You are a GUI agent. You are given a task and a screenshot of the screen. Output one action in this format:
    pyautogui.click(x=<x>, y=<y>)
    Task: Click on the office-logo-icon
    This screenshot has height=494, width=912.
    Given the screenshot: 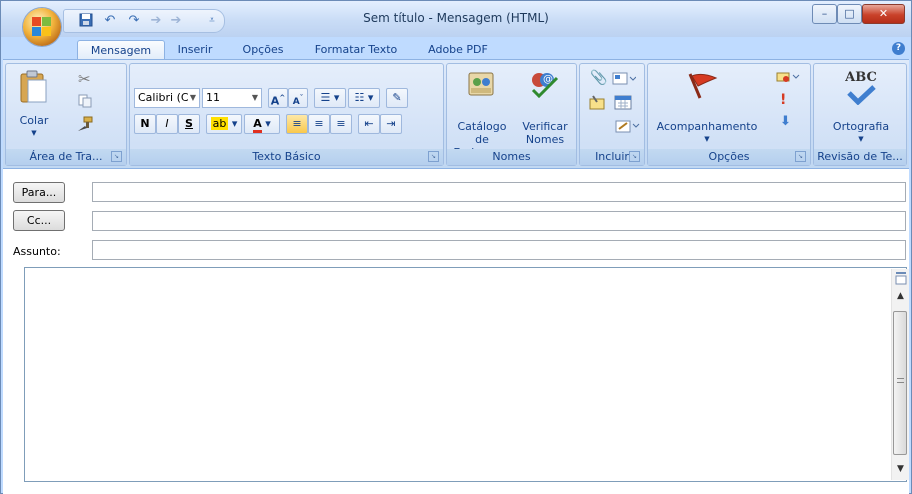 What is the action you would take?
    pyautogui.click(x=42, y=27)
    